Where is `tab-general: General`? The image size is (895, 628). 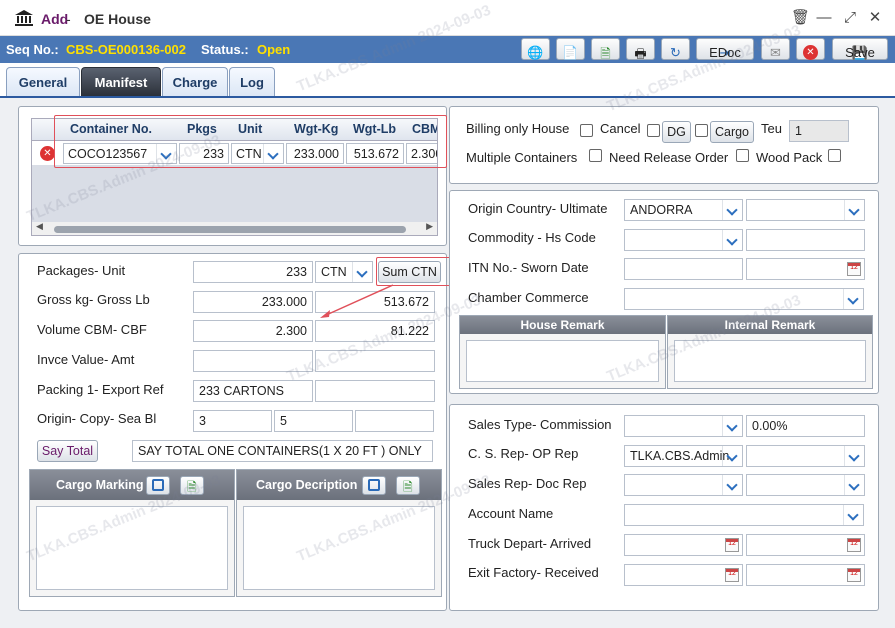 tab-general: General is located at coordinates (43, 82).